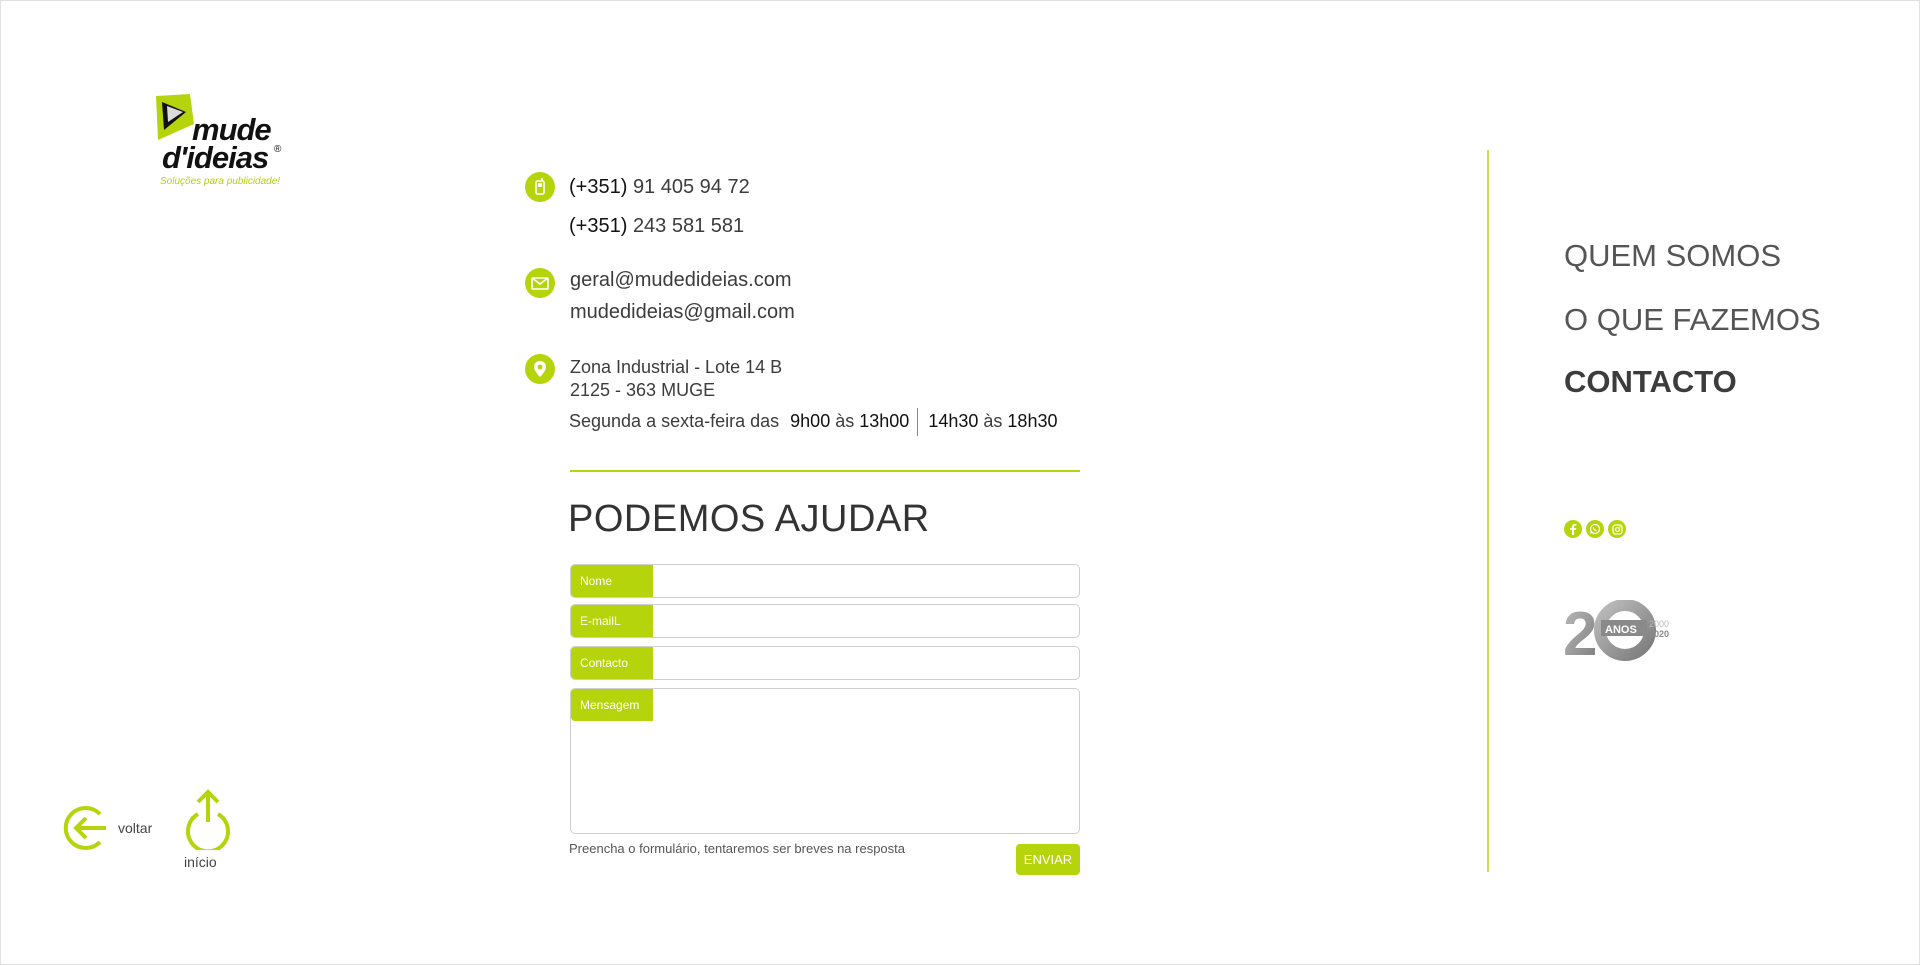 Image resolution: width=1920 pixels, height=965 pixels. I want to click on phone-line-1: (+351) 91 405 94 72, so click(659, 187).